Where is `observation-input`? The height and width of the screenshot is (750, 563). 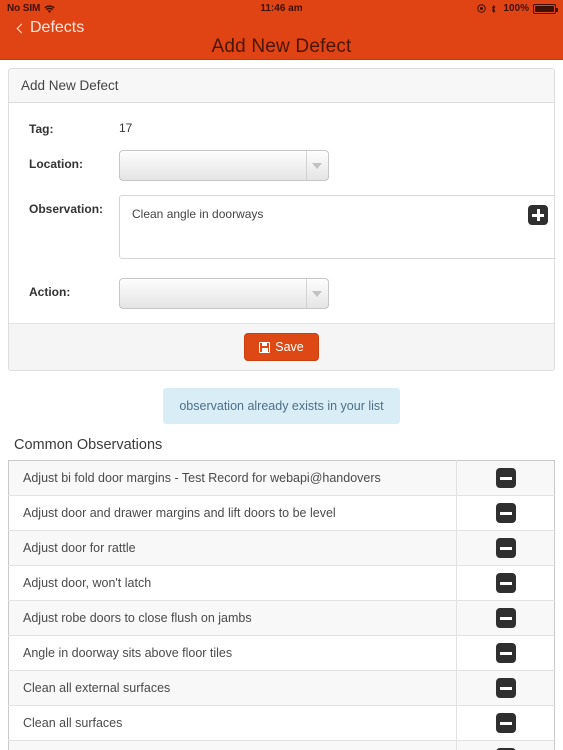 observation-input is located at coordinates (336, 227).